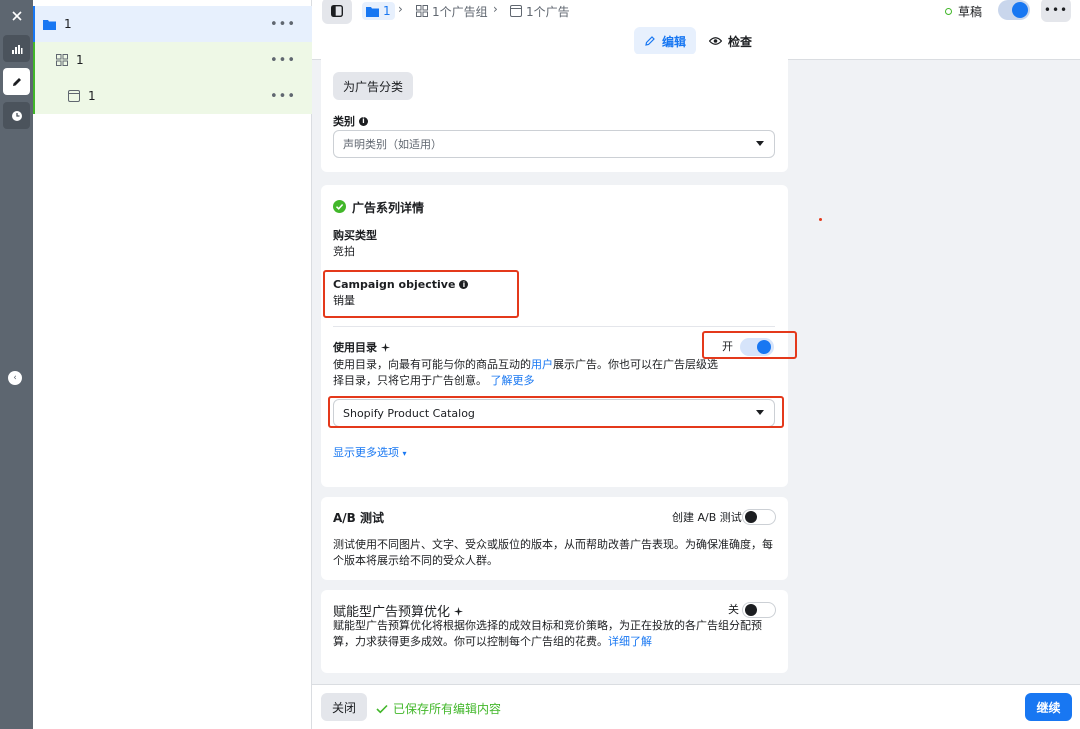 This screenshot has height=729, width=1080. I want to click on editor-header: 1 › 1个广告组 › 1个广告 草稿 ••• 编辑 检查, so click(696, 30).